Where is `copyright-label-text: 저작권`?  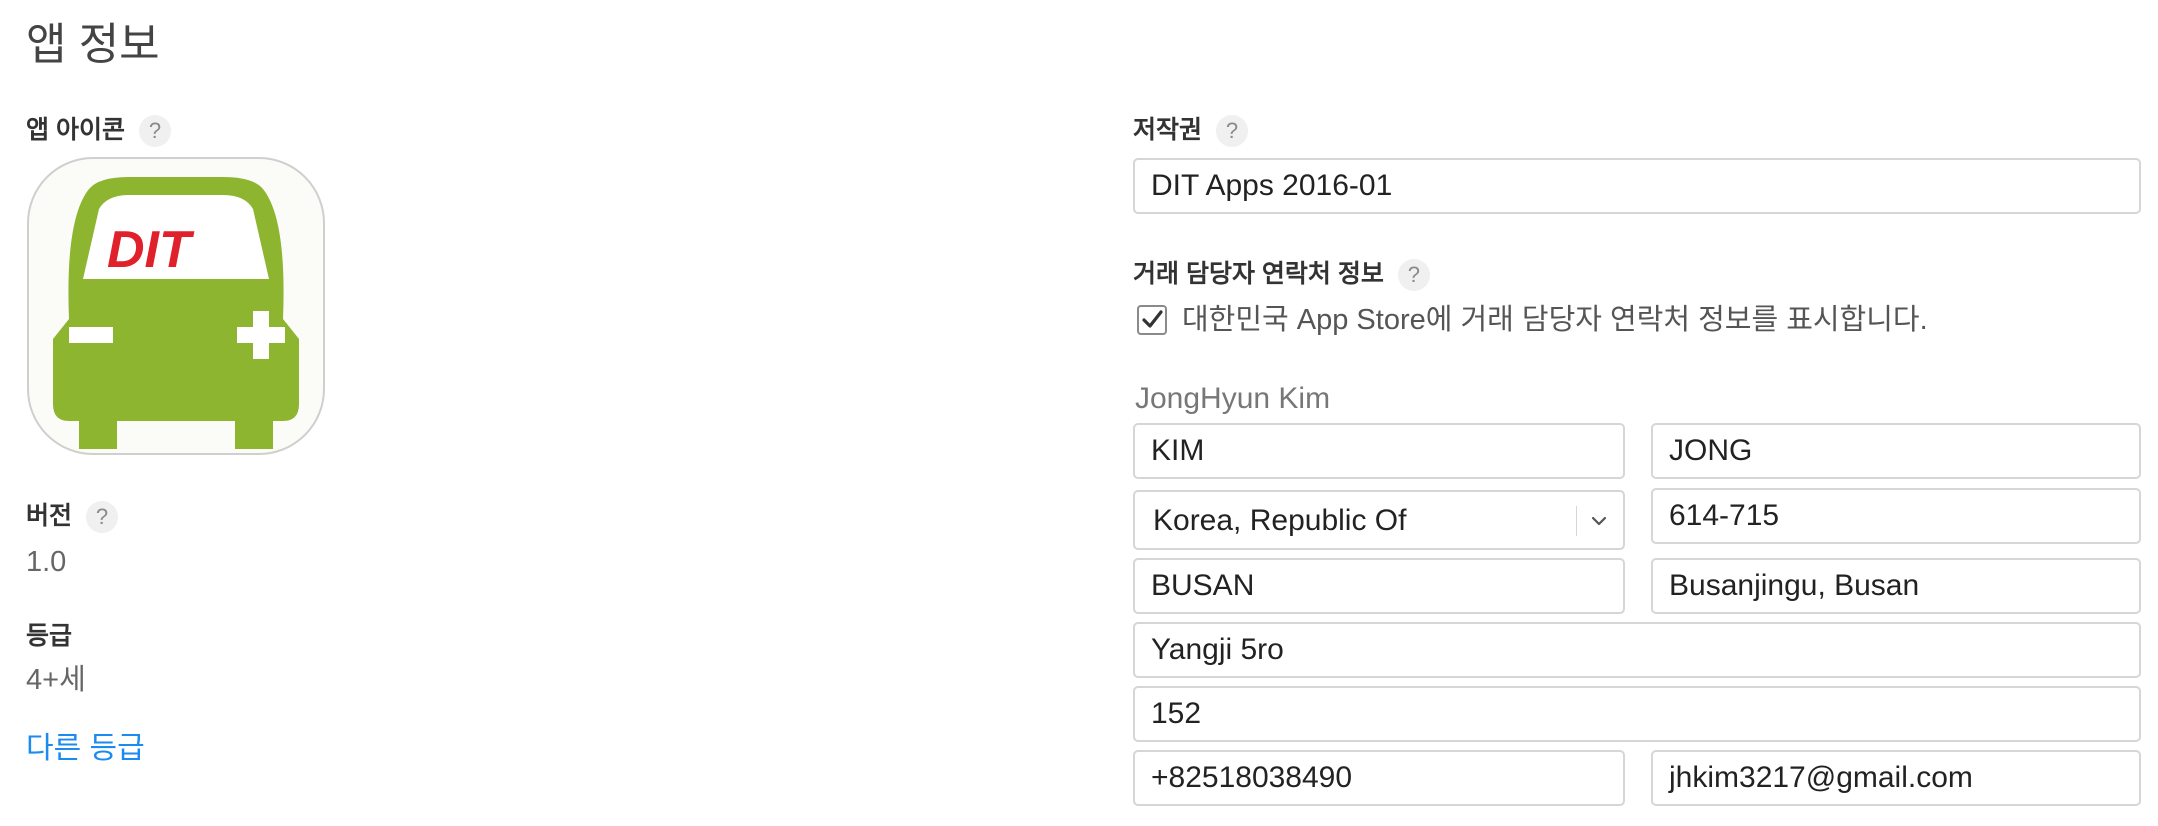
copyright-label-text: 저작권 is located at coordinates (1168, 130).